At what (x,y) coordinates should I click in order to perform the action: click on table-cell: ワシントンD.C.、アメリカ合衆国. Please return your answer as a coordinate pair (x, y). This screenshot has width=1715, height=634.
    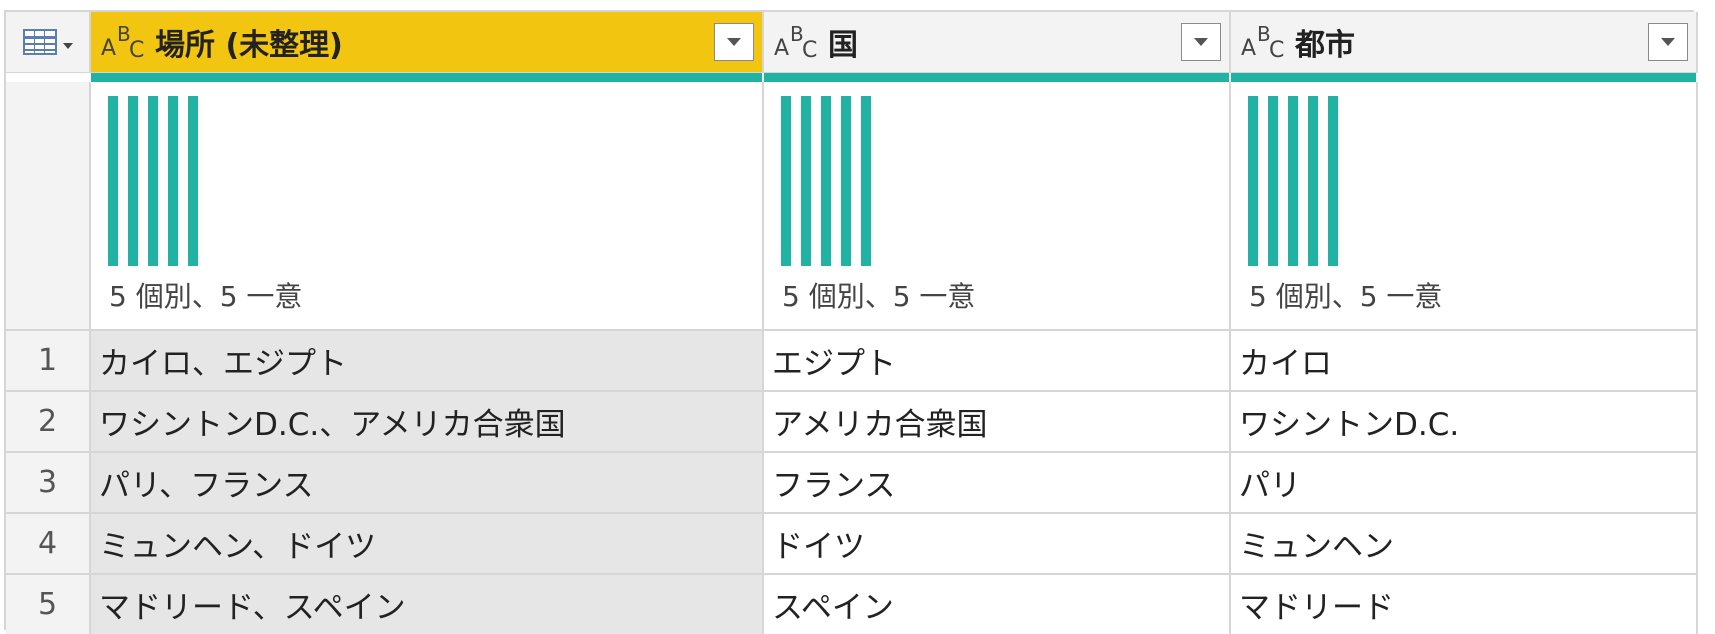
    Looking at the image, I should click on (427, 421).